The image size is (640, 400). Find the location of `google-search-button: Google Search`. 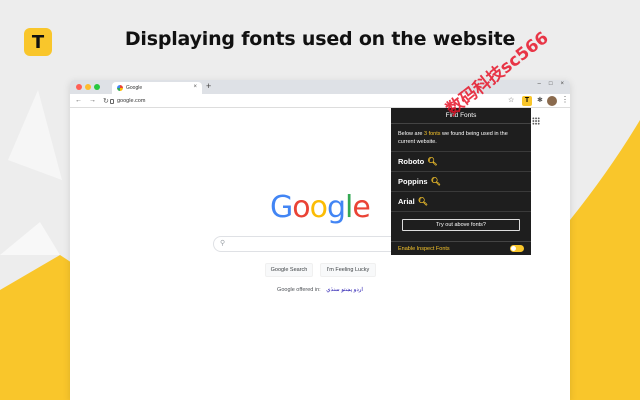

google-search-button: Google Search is located at coordinates (289, 270).